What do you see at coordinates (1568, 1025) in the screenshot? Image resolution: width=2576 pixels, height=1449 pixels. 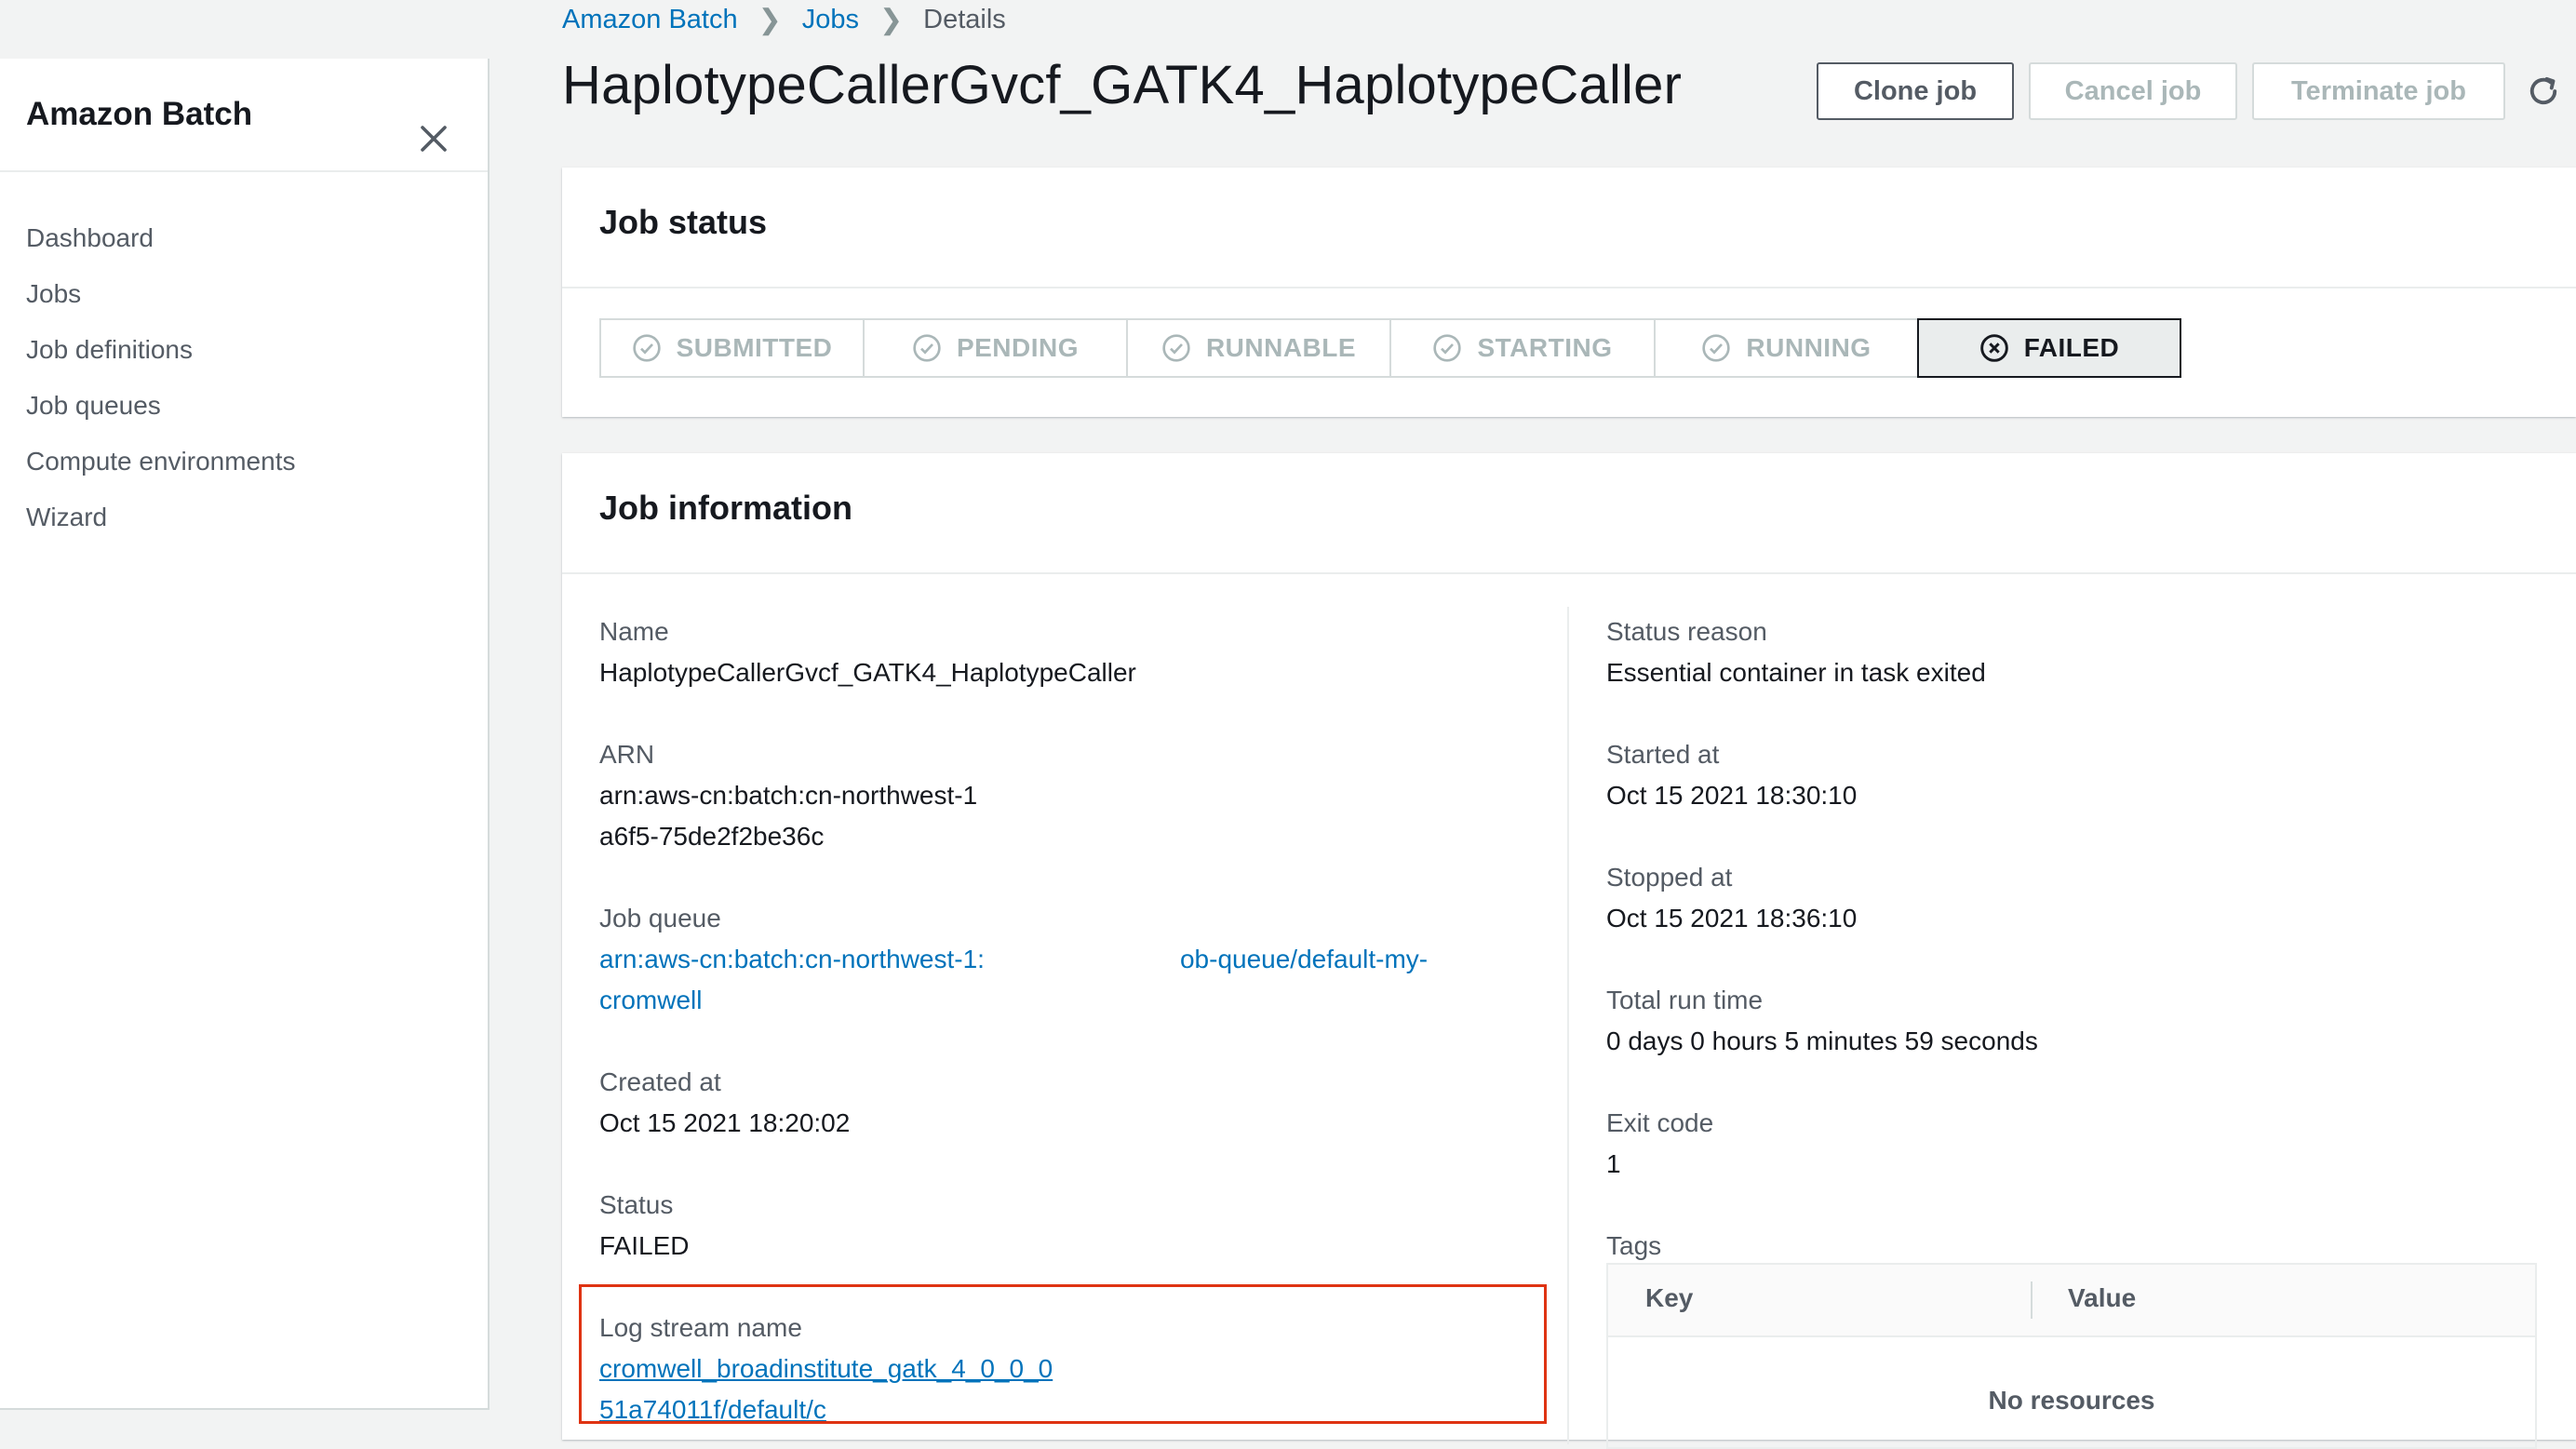 I see `column-divider` at bounding box center [1568, 1025].